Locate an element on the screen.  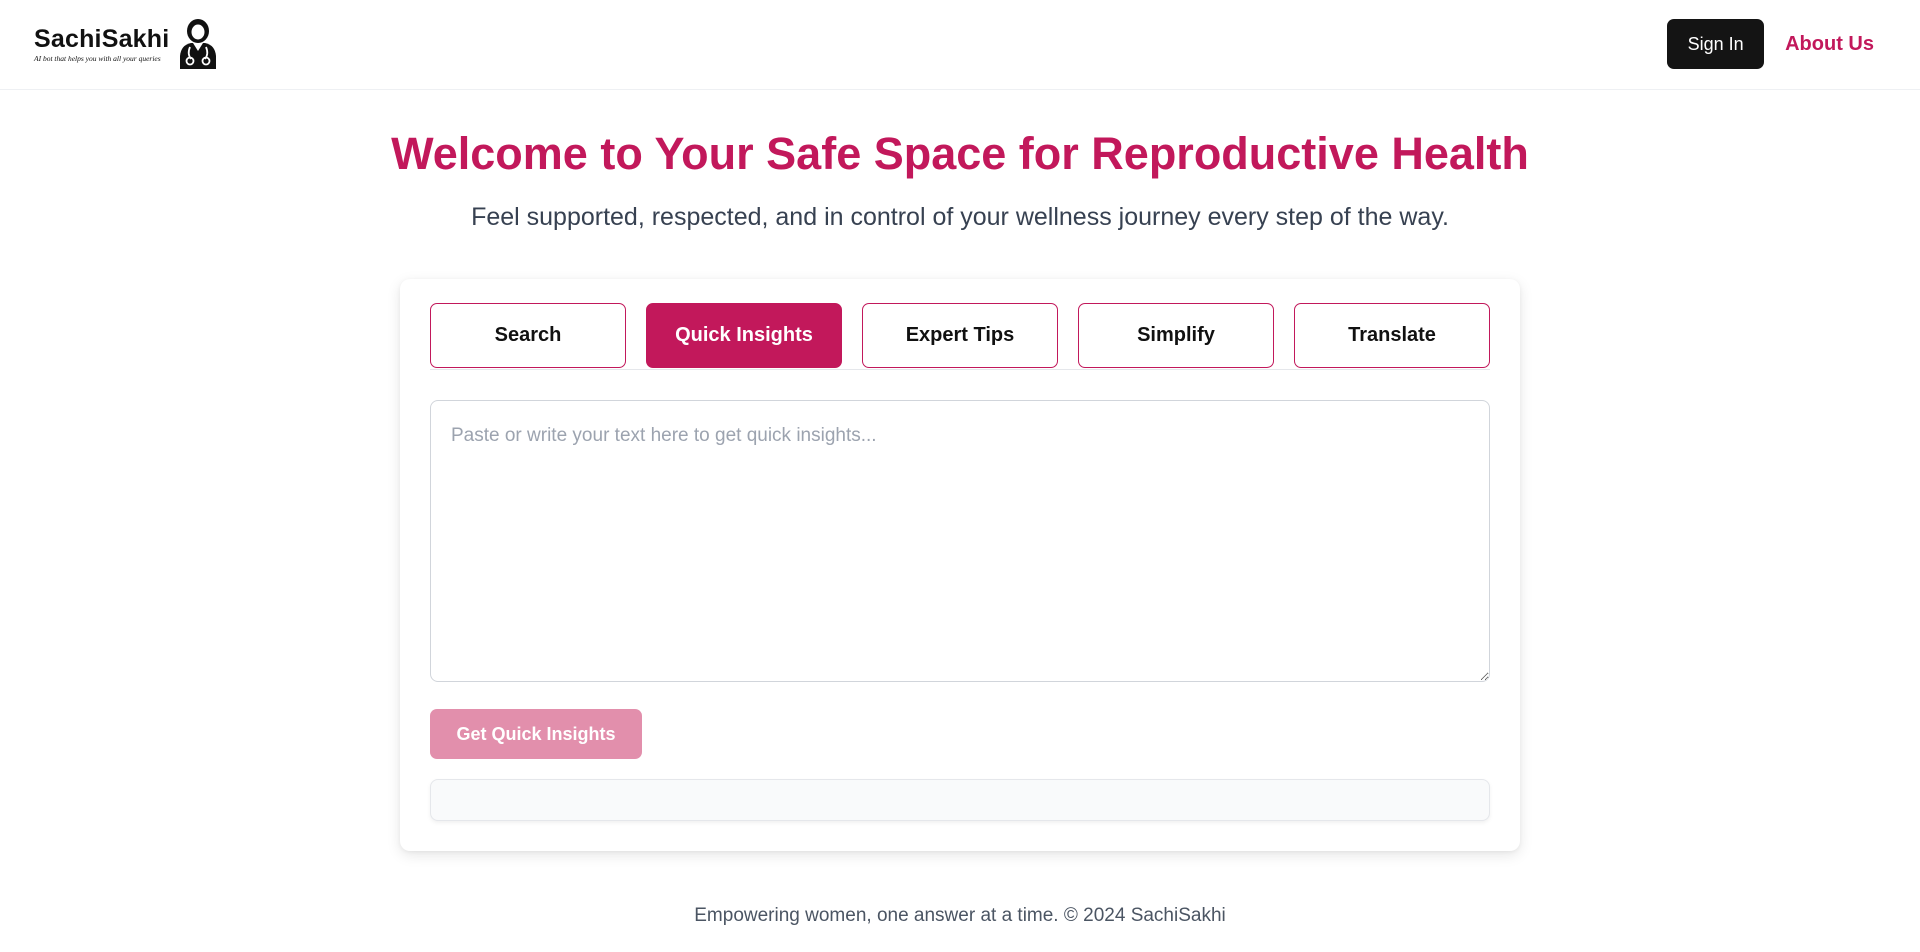
brand-name: SachiSakhi is located at coordinates (102, 39).